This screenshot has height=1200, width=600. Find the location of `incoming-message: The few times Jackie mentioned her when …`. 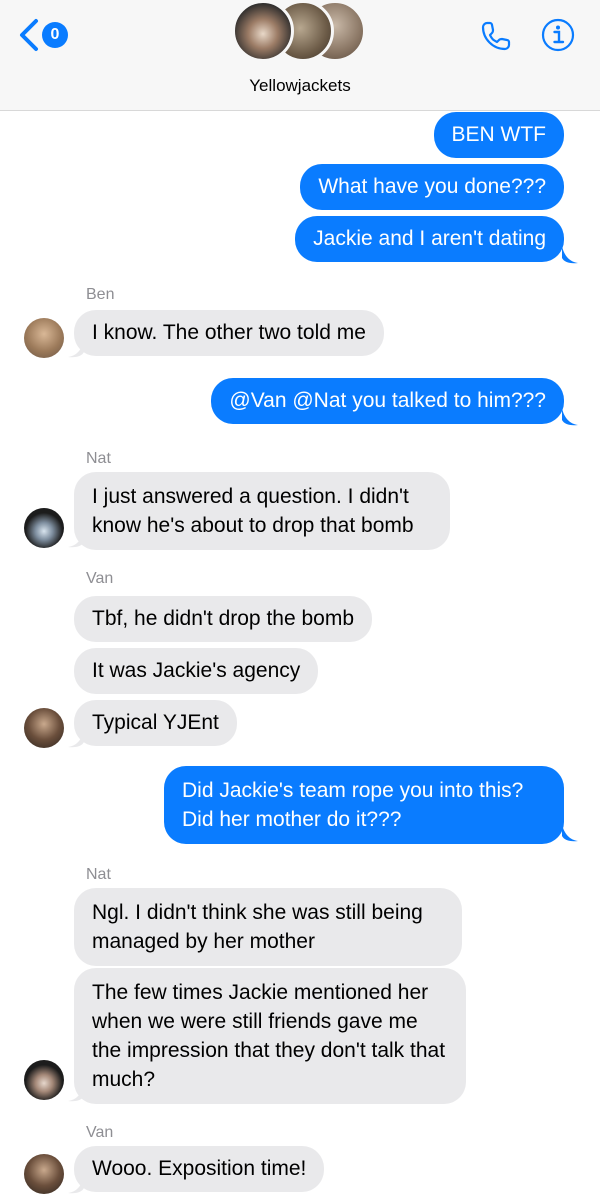

incoming-message: The few times Jackie mentioned her when … is located at coordinates (270, 1036).